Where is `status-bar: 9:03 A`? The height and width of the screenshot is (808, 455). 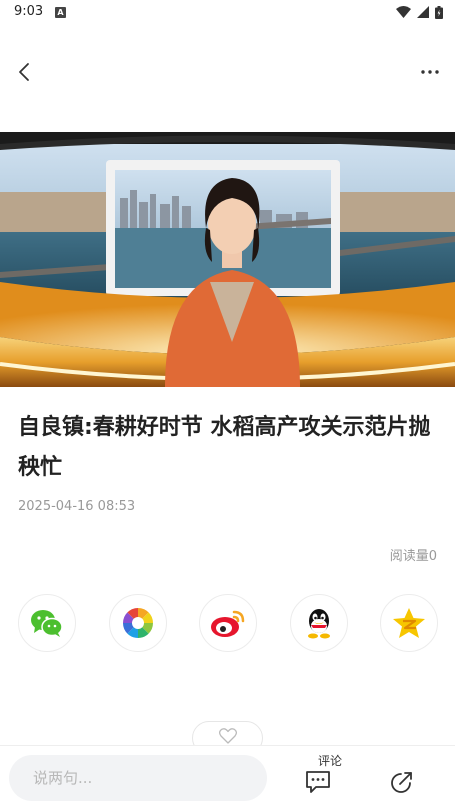
status-bar: 9:03 A is located at coordinates (227, 13).